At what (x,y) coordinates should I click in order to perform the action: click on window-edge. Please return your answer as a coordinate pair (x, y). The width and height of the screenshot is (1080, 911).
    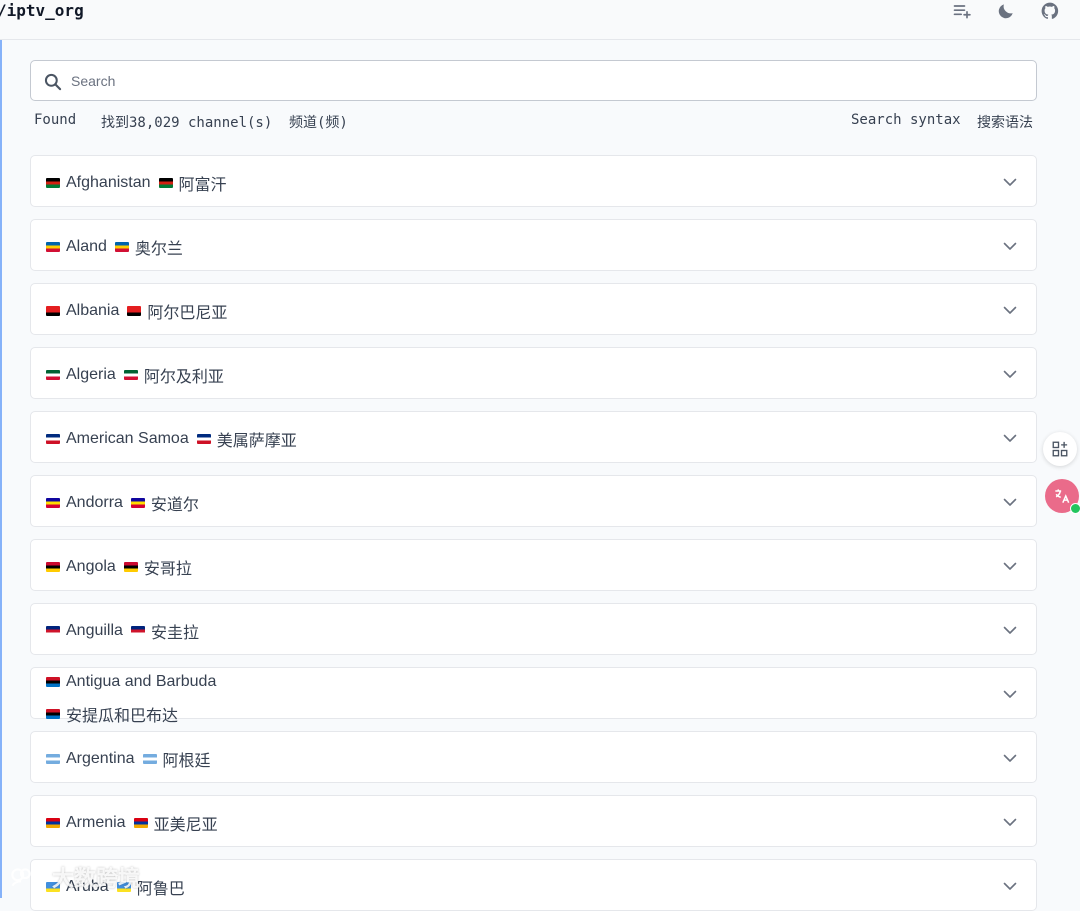
    Looking at the image, I should click on (1, 449).